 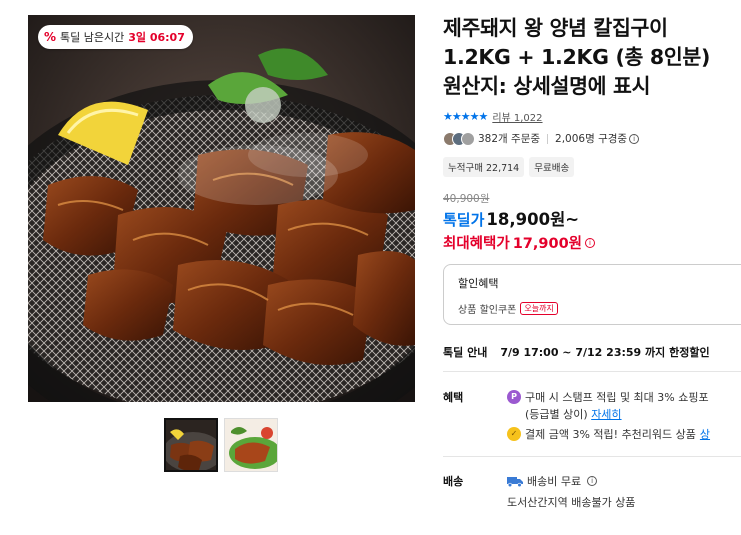 I want to click on original-price: 40,900원, so click(x=466, y=199).